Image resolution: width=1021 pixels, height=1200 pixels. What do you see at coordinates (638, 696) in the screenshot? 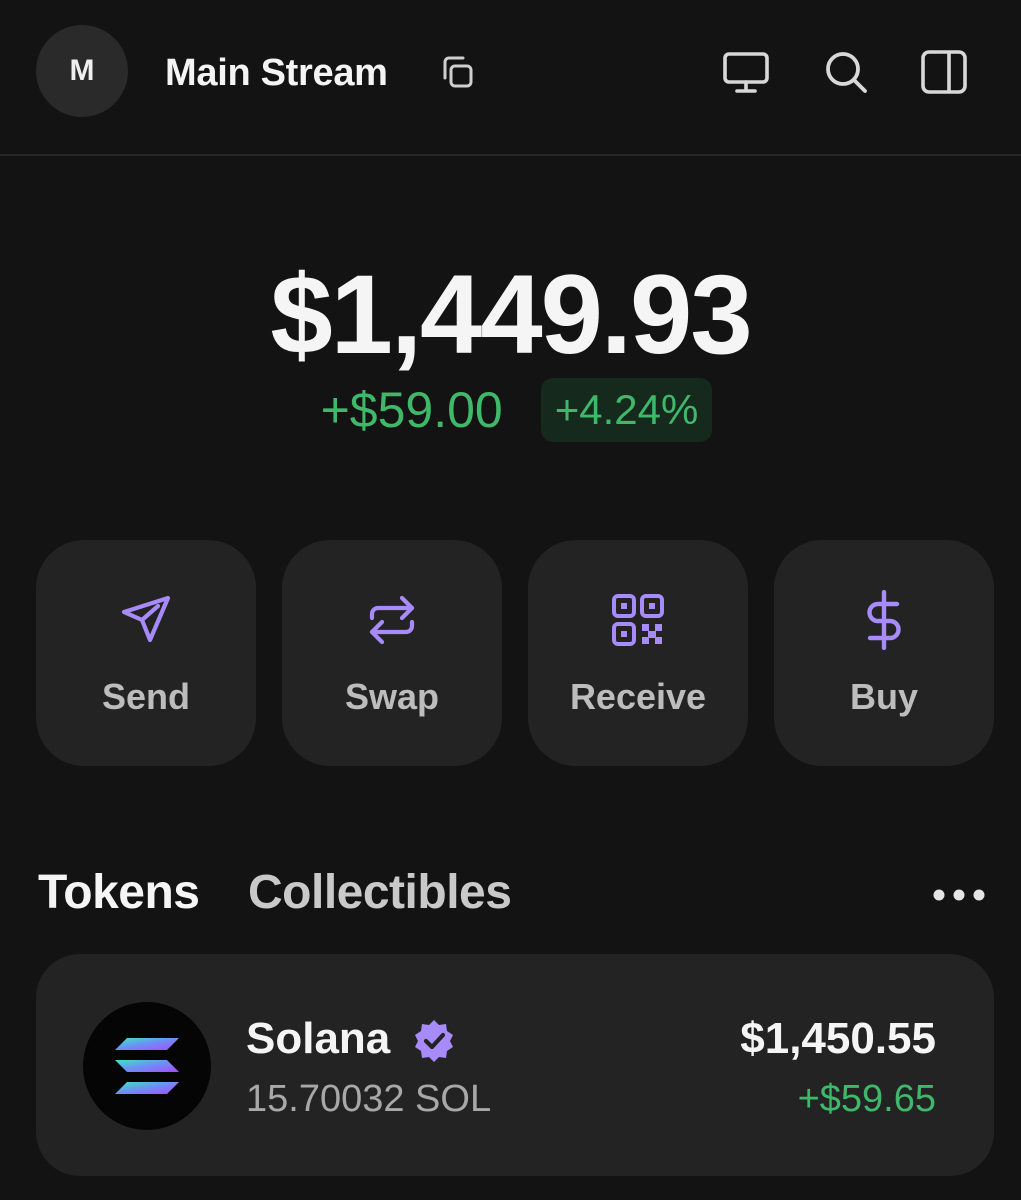
I see `receive-label: Receive` at bounding box center [638, 696].